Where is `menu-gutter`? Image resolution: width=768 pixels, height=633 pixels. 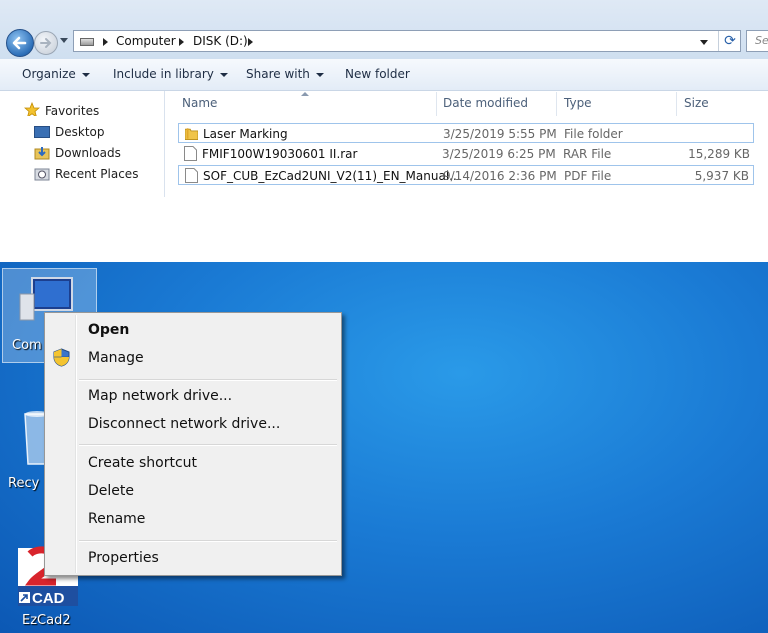 menu-gutter is located at coordinates (76, 444).